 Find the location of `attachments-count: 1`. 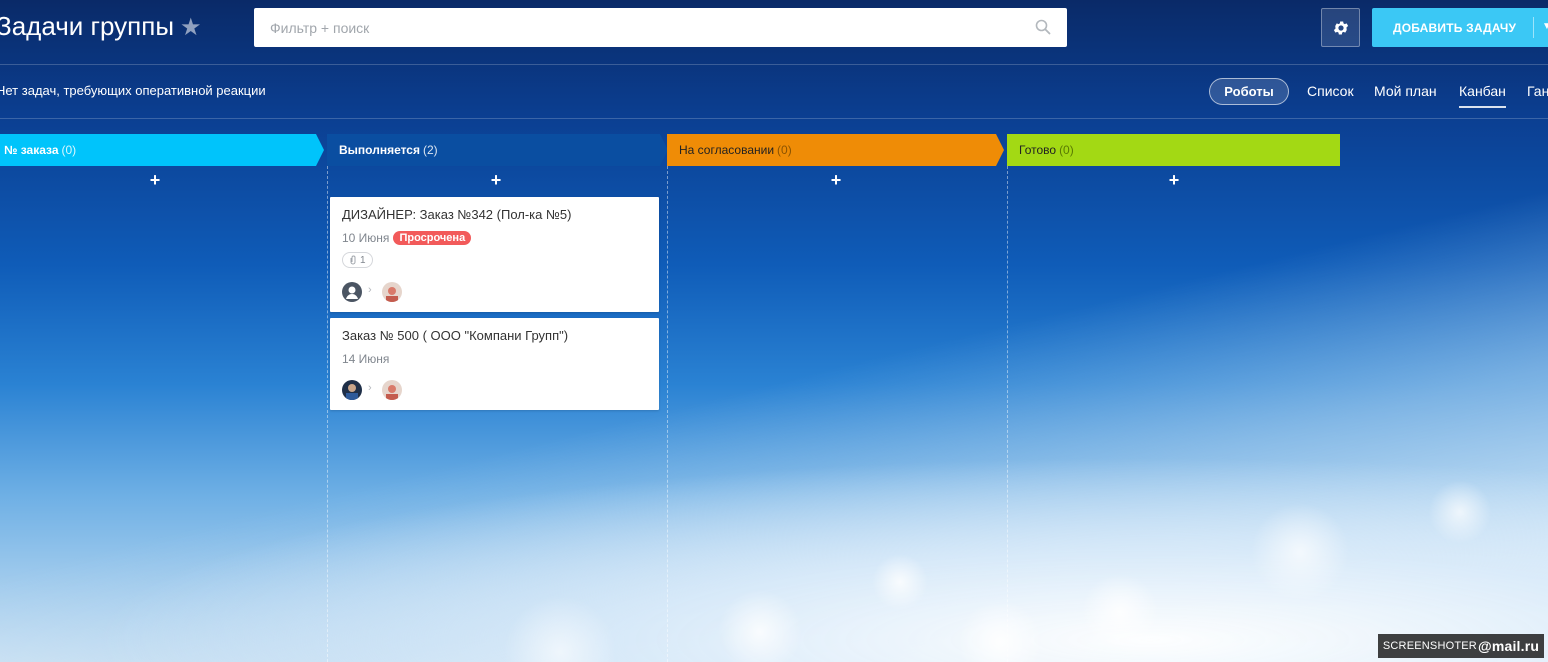

attachments-count: 1 is located at coordinates (363, 260).